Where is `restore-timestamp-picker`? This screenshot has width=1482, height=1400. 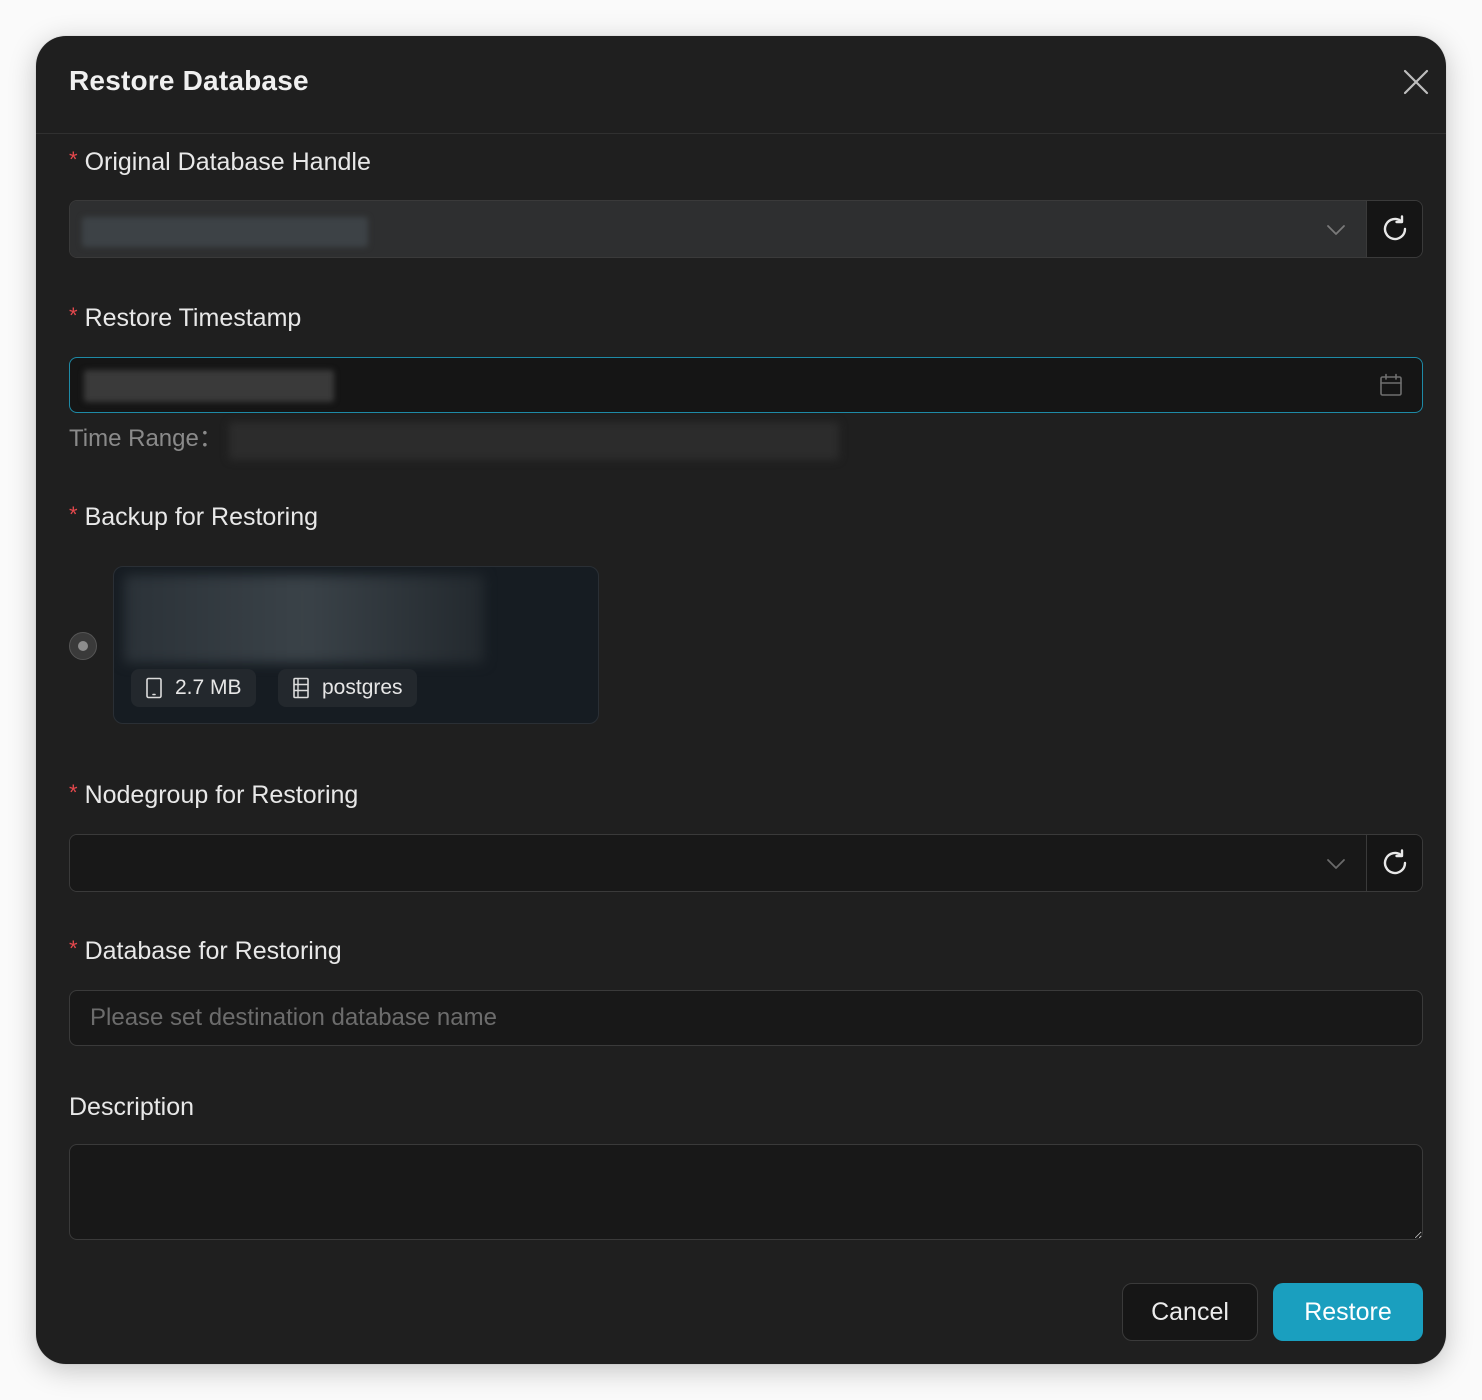 restore-timestamp-picker is located at coordinates (746, 385).